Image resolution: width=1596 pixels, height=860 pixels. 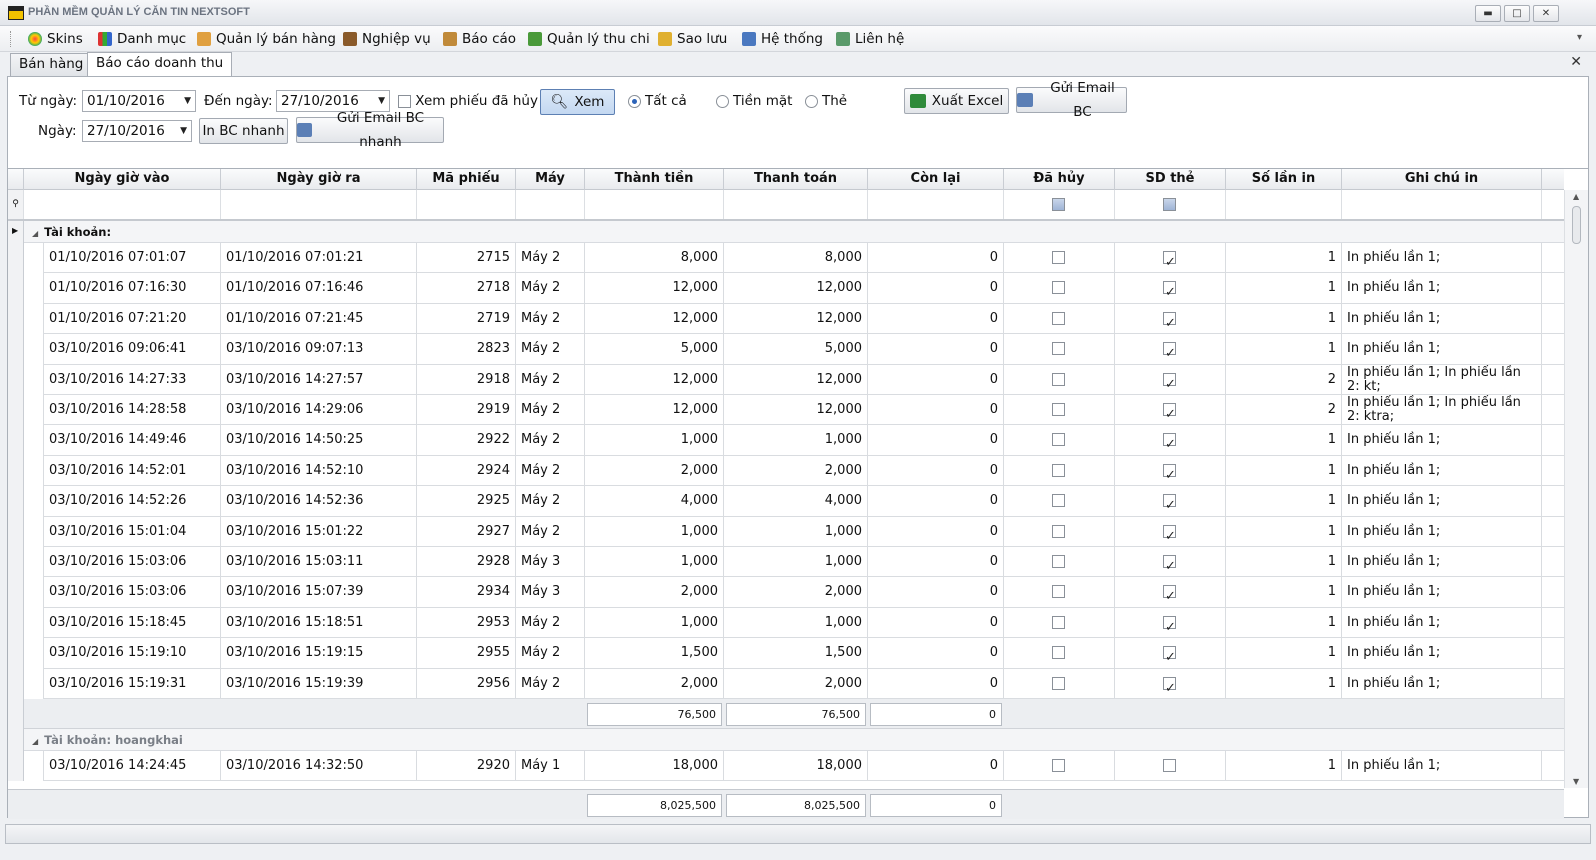 What do you see at coordinates (466, 653) in the screenshot?
I see `cell-2: 2955` at bounding box center [466, 653].